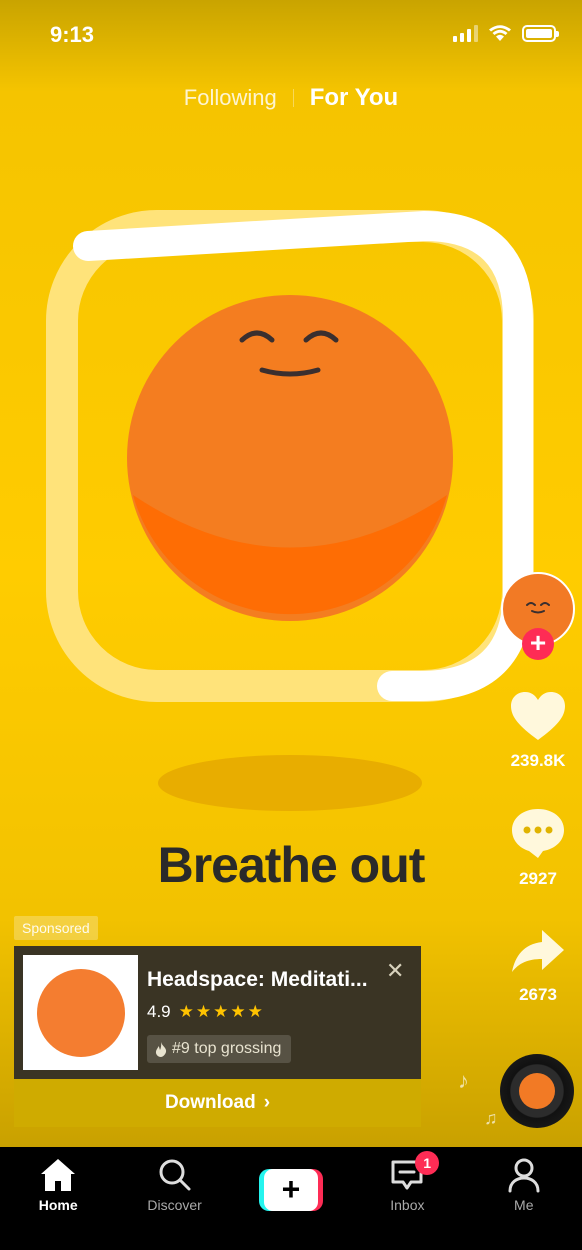  What do you see at coordinates (491, 1118) in the screenshot?
I see `music-note-icon: ♫` at bounding box center [491, 1118].